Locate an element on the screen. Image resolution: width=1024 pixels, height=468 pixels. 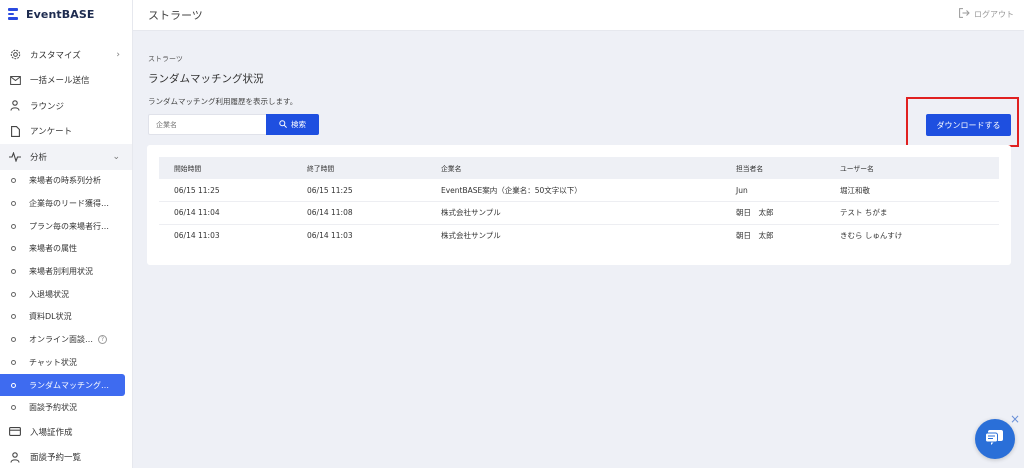
sidebar-subitem-meeting-reservations: 面談予約状況 is located at coordinates (66, 407).